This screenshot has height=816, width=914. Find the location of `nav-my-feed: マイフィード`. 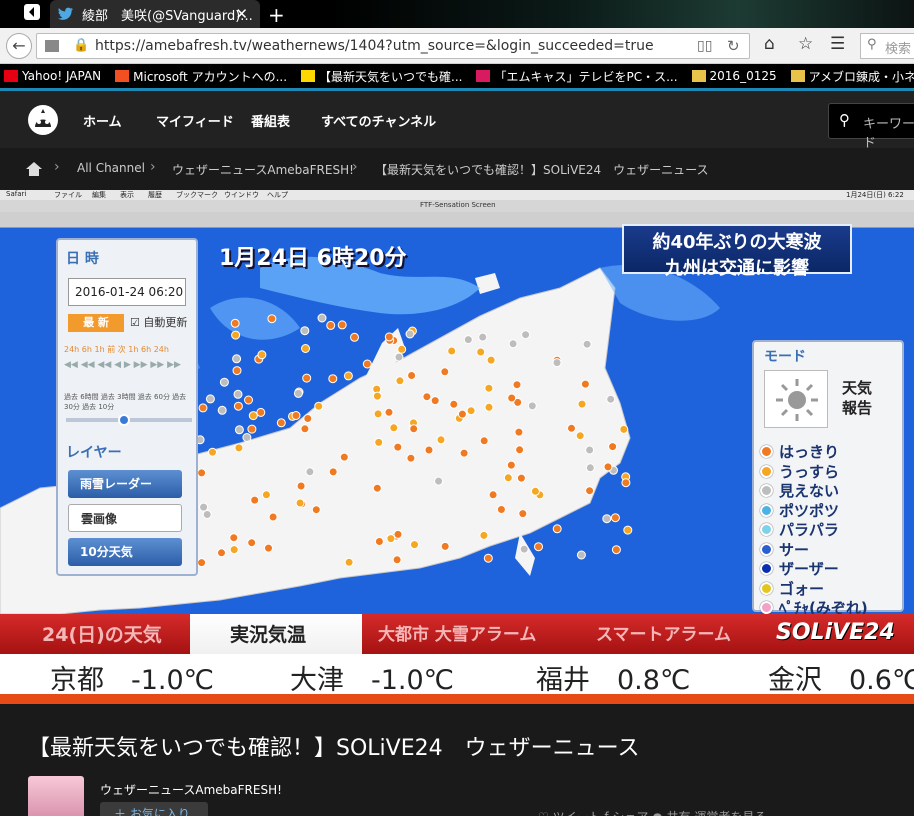

nav-my-feed: マイフィード is located at coordinates (195, 120).